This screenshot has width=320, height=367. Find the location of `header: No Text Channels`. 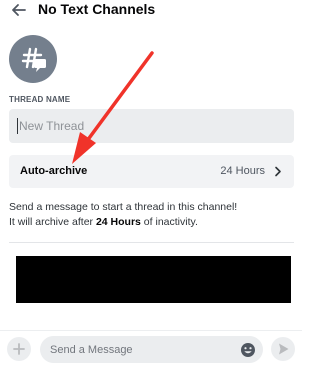

header: No Text Channels is located at coordinates (151, 12).